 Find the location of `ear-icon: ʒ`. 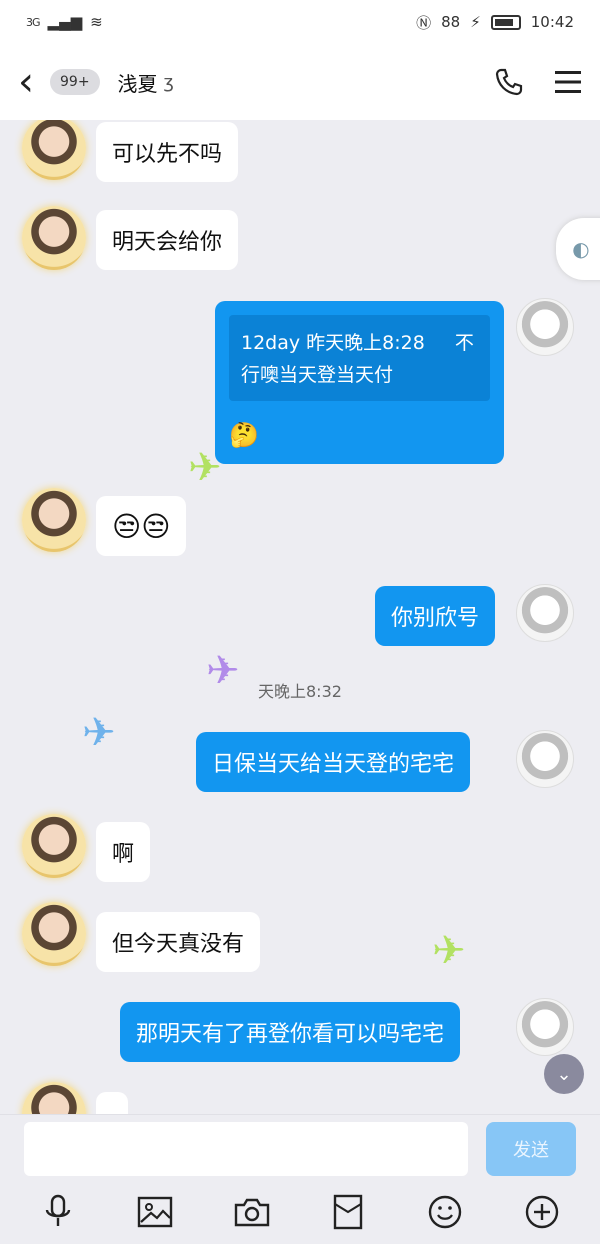

ear-icon: ʒ is located at coordinates (169, 82).